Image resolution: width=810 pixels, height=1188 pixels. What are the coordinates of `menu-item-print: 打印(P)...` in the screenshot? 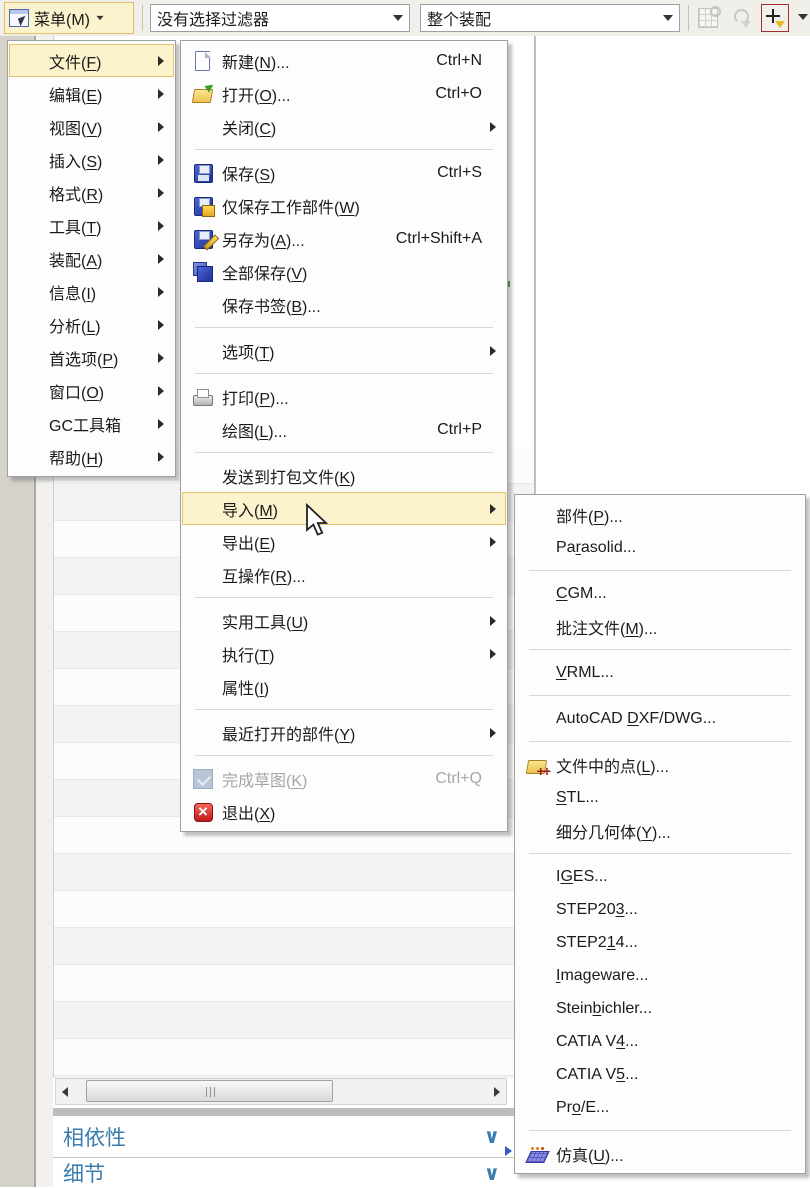 It's located at (344, 396).